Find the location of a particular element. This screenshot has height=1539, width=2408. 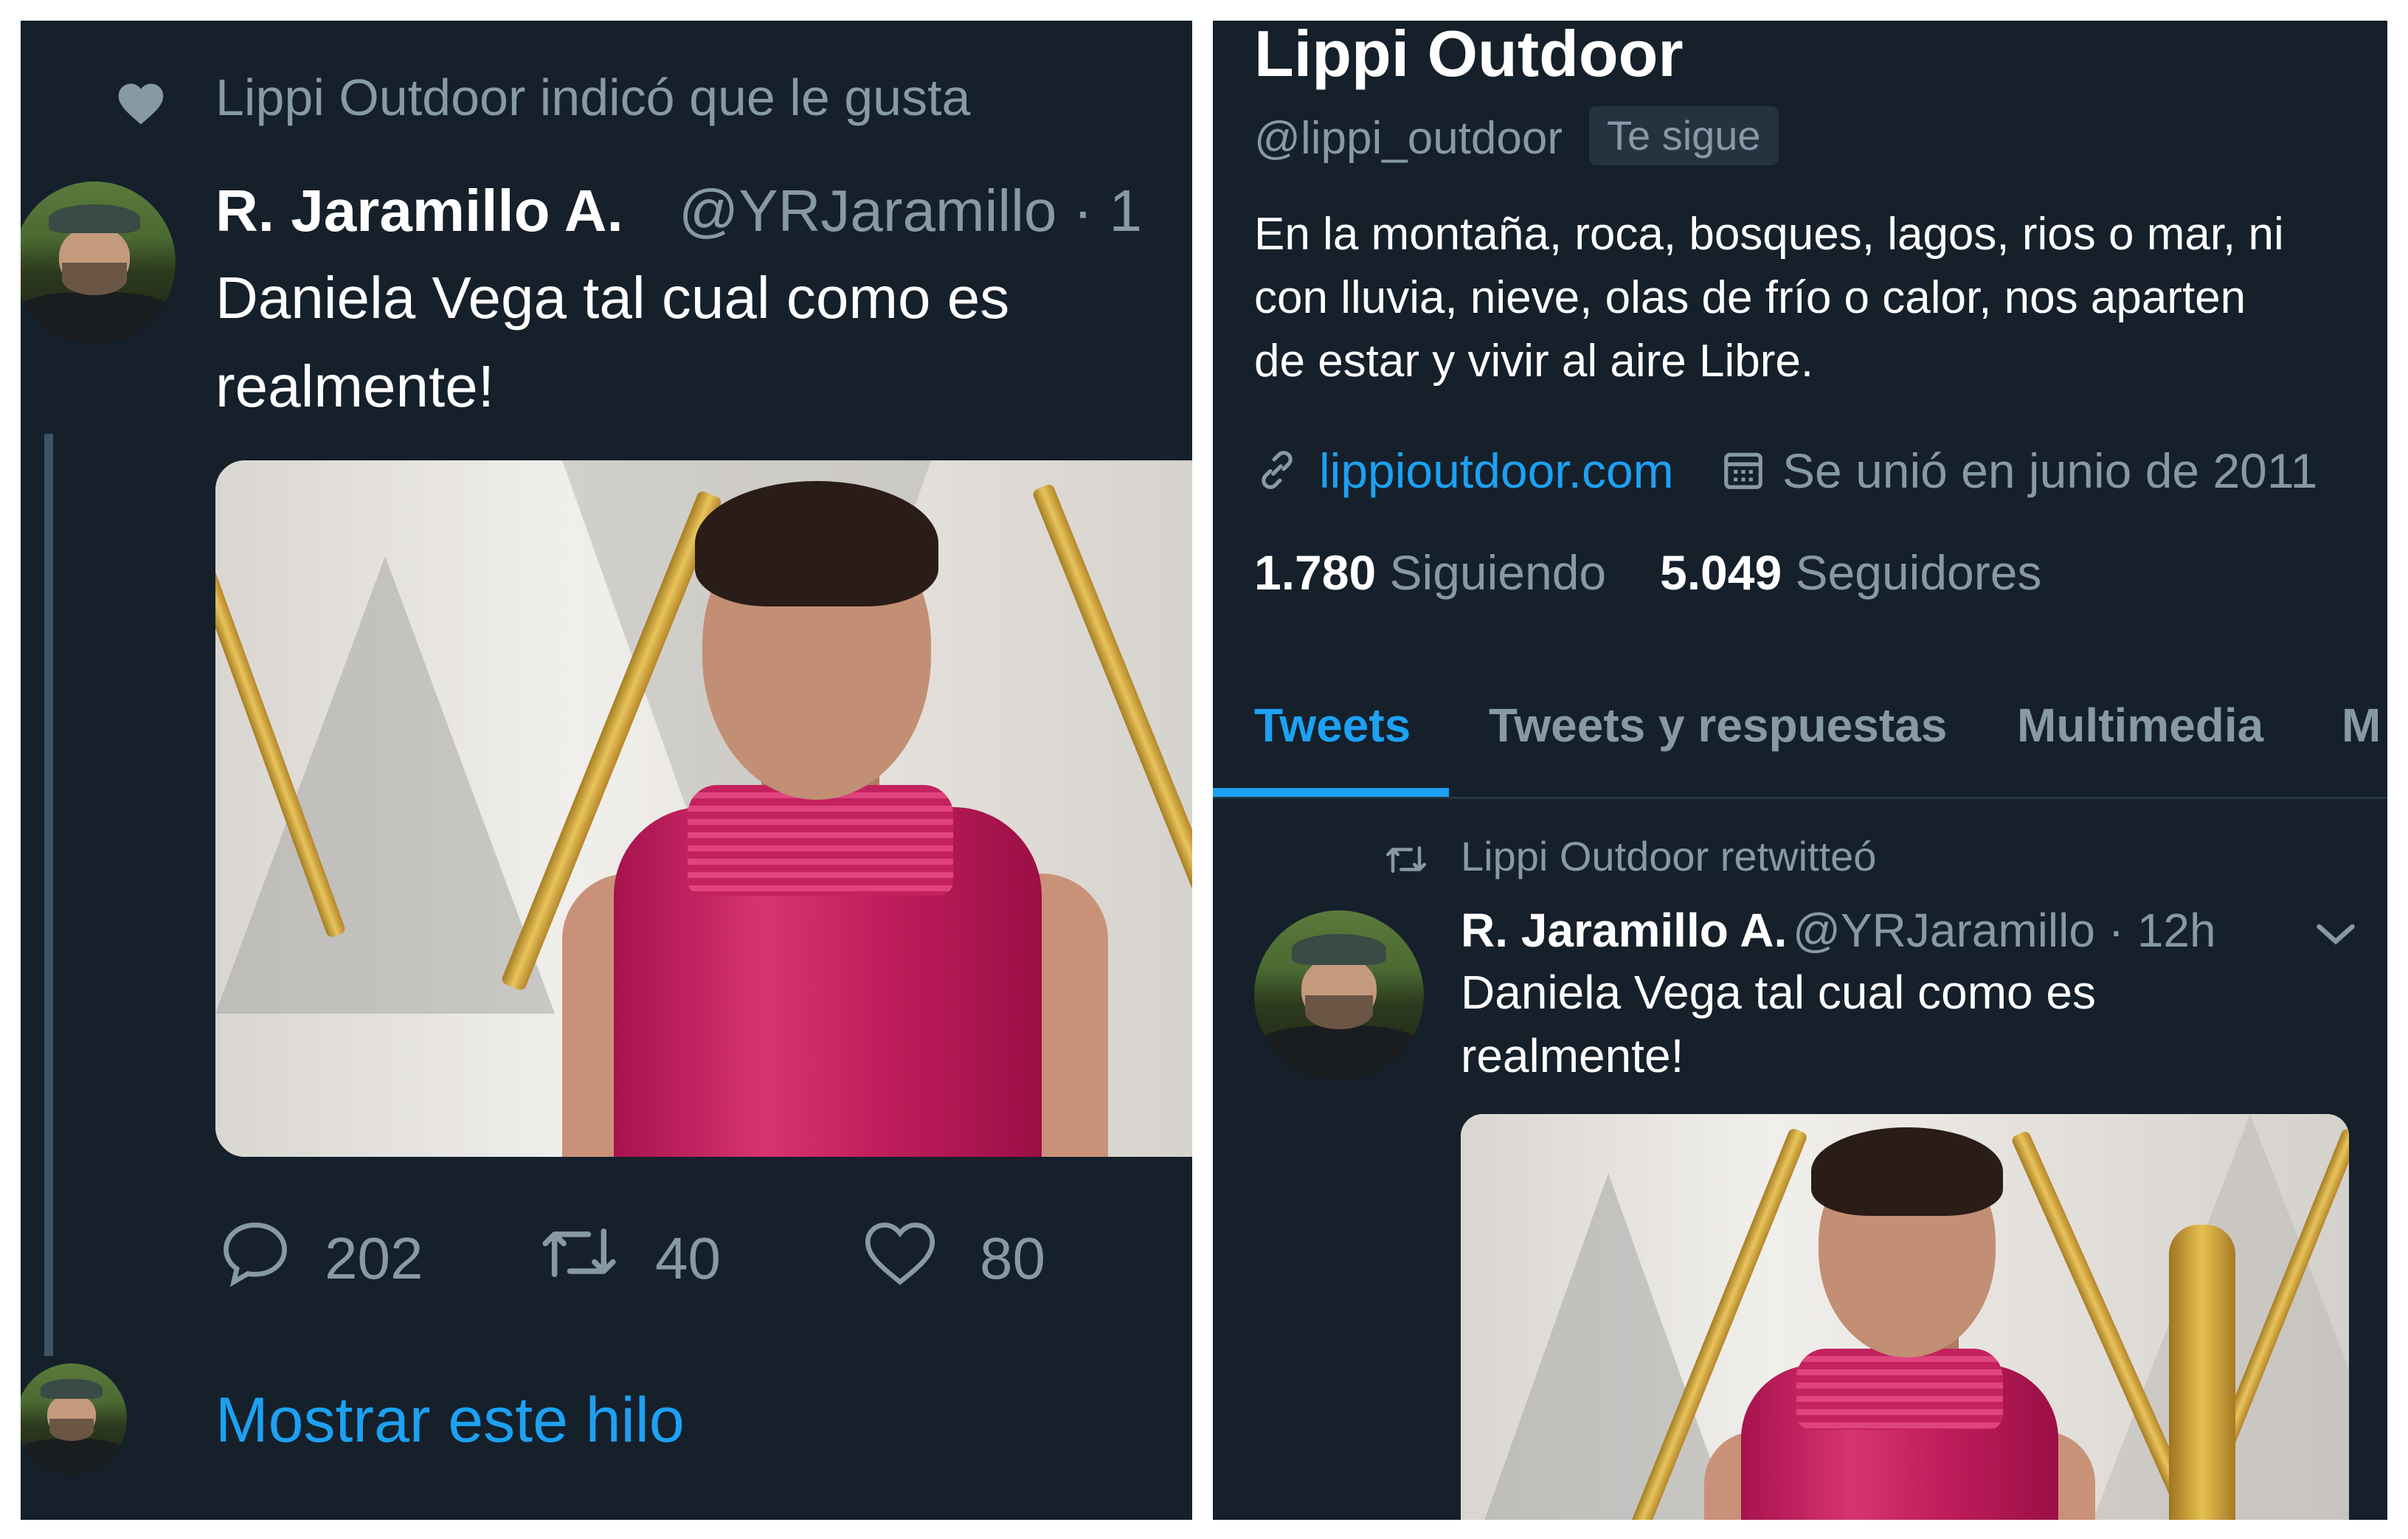

retweet-context-text: Lippi Outdoor retwitteó is located at coordinates (1669, 856).